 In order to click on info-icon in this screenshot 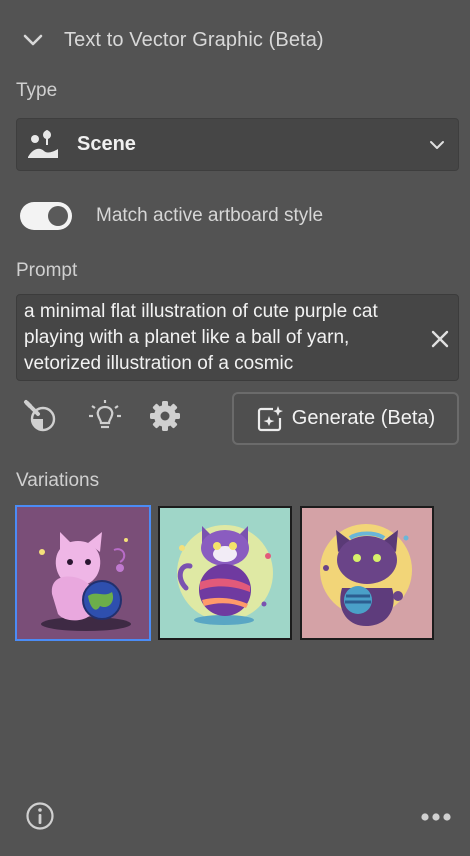, I will do `click(40, 816)`.